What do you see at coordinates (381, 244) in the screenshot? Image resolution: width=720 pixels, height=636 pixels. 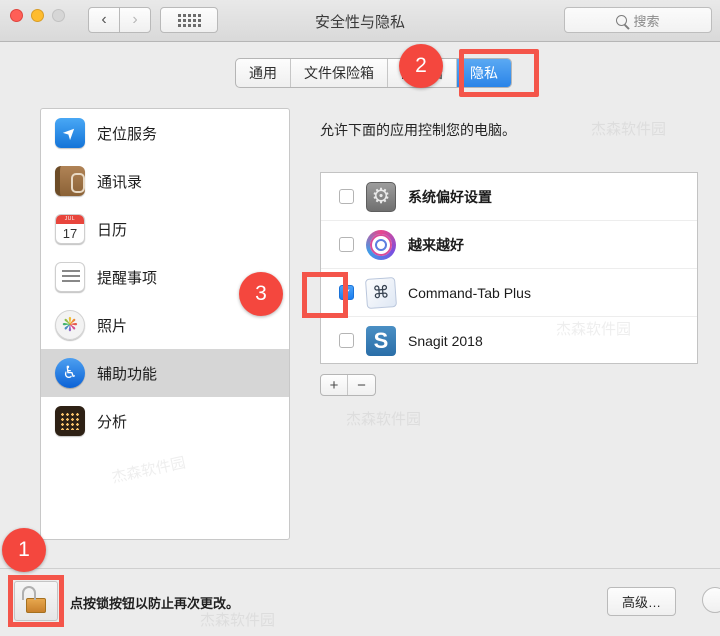 I see `better-and-better-icon` at bounding box center [381, 244].